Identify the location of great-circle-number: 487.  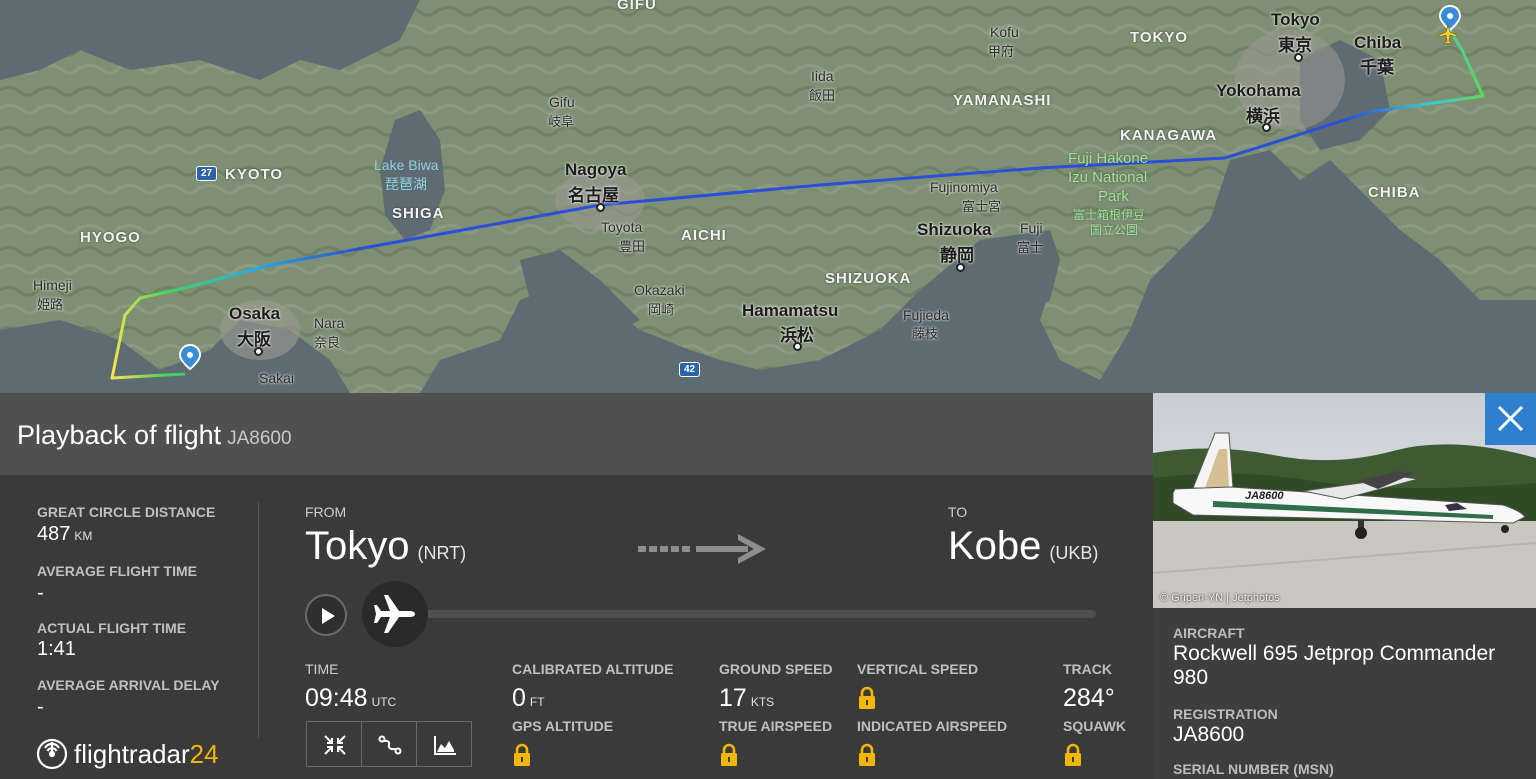
(54, 534).